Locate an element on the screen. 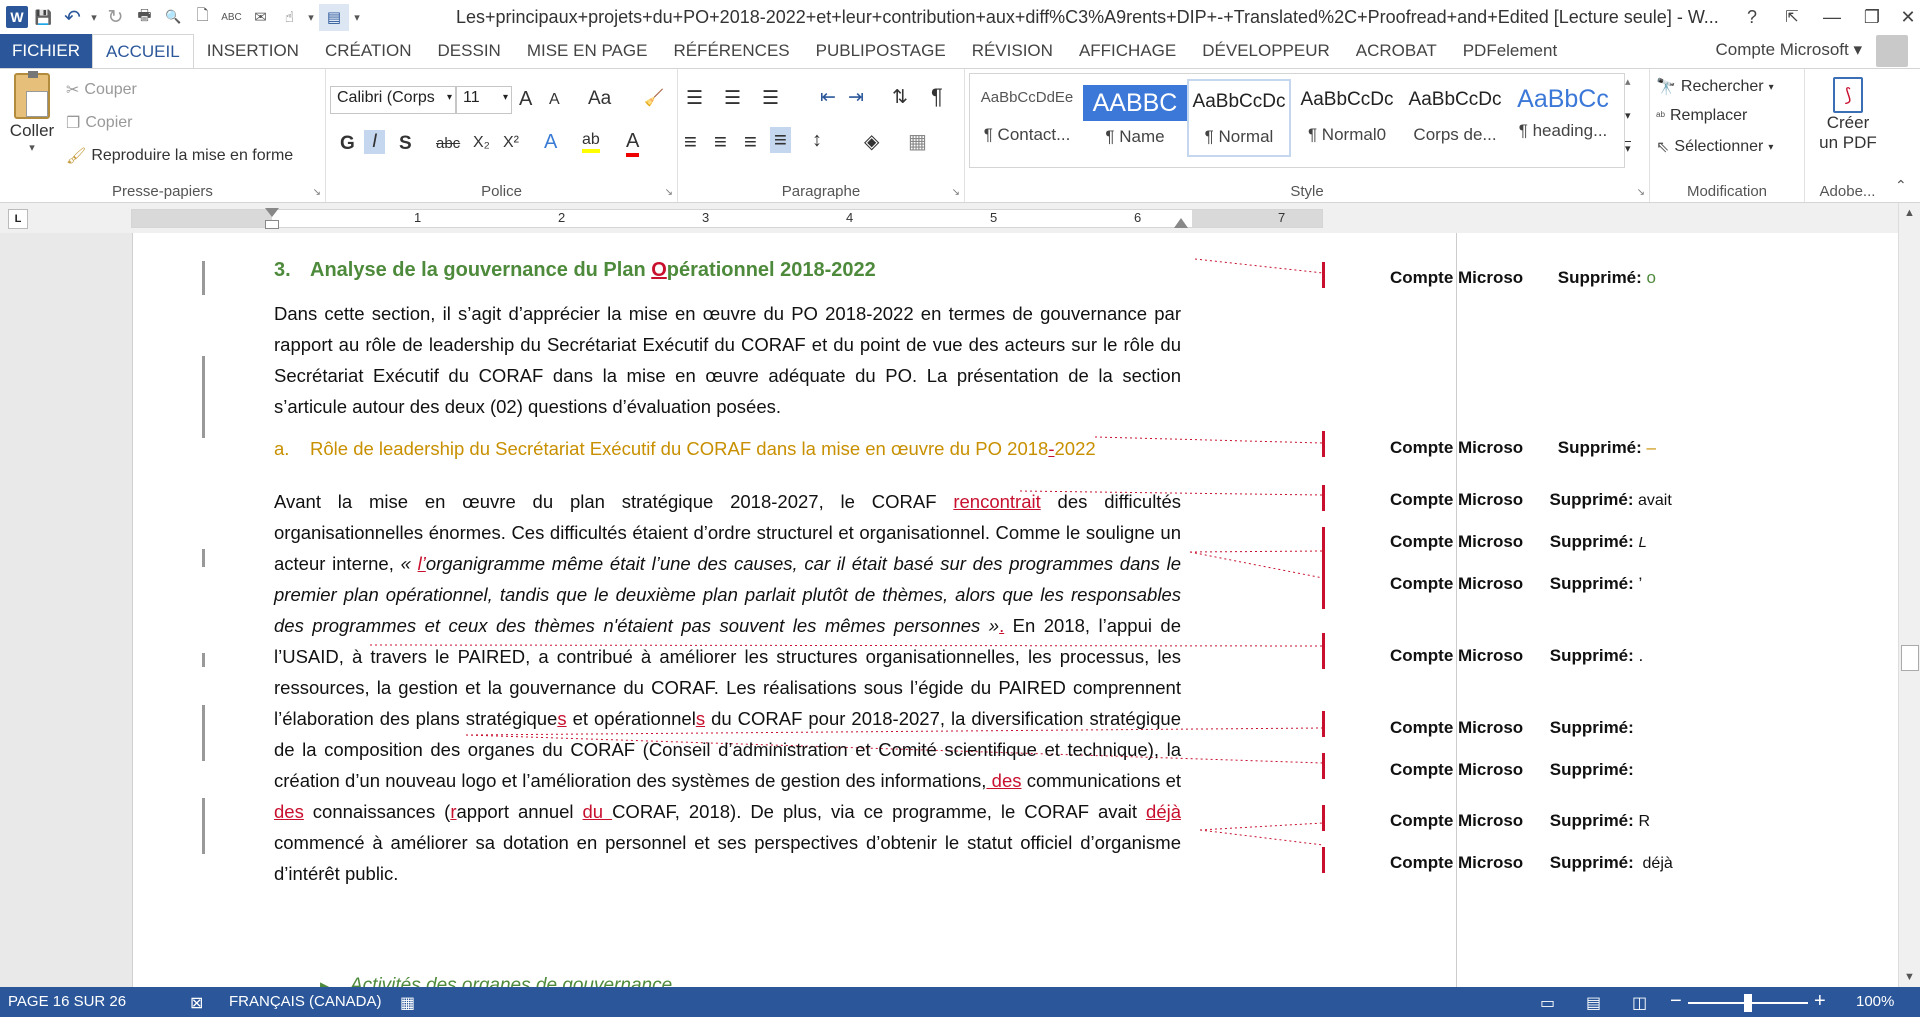 The image size is (1920, 1017). underline-button: S is located at coordinates (405, 144).